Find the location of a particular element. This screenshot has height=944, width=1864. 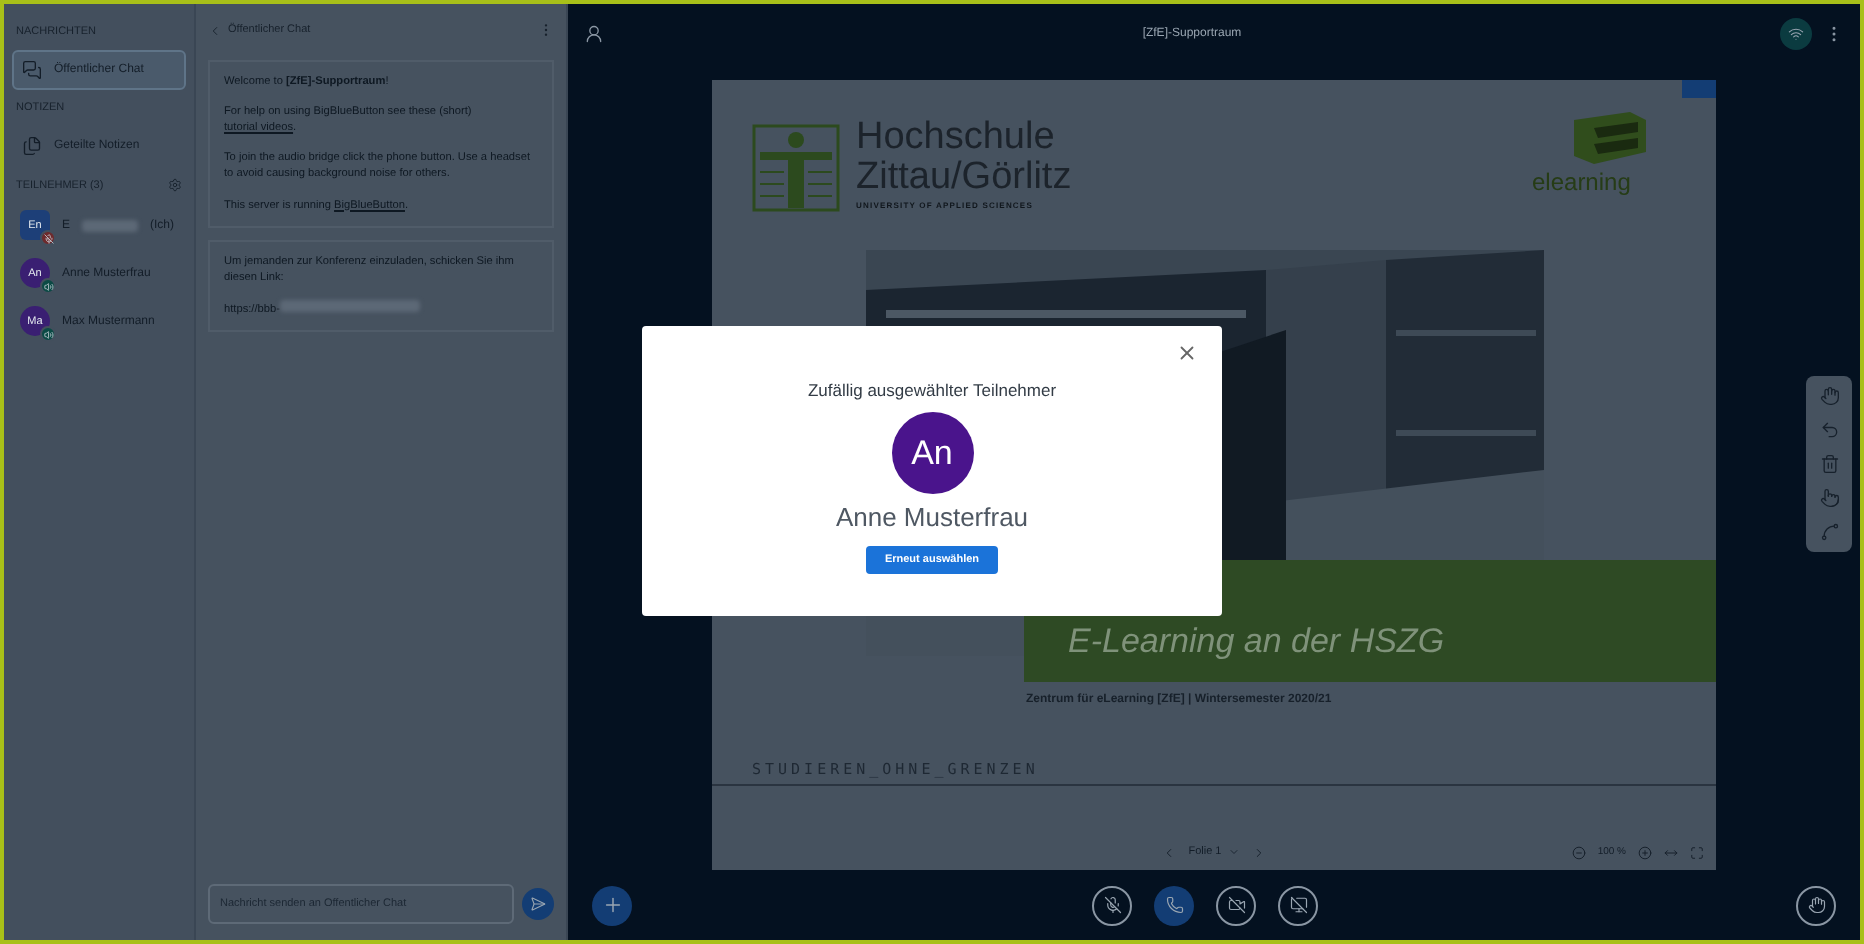

chat-icon is located at coordinates (32, 70).